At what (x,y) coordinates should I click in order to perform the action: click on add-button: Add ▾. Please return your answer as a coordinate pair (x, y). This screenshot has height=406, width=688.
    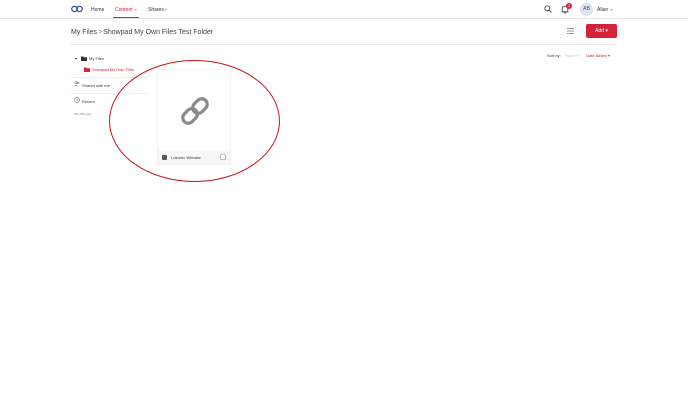
    Looking at the image, I should click on (601, 31).